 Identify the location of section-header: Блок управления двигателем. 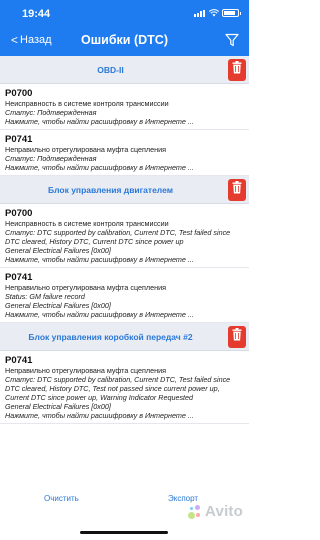
(124, 190).